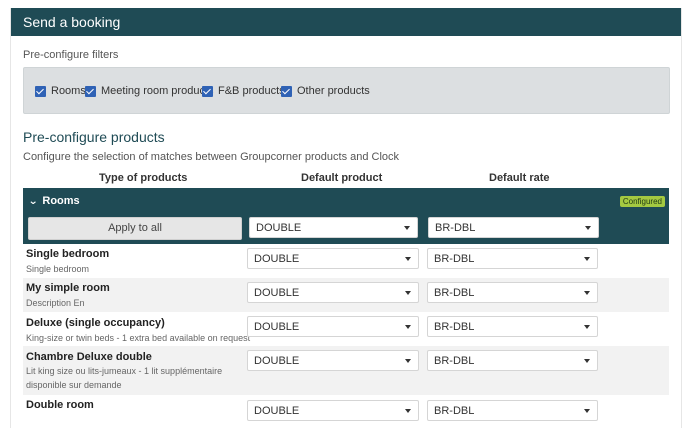 The image size is (688, 429). I want to click on row-product-name: Deluxe (single occupancy), so click(95, 323).